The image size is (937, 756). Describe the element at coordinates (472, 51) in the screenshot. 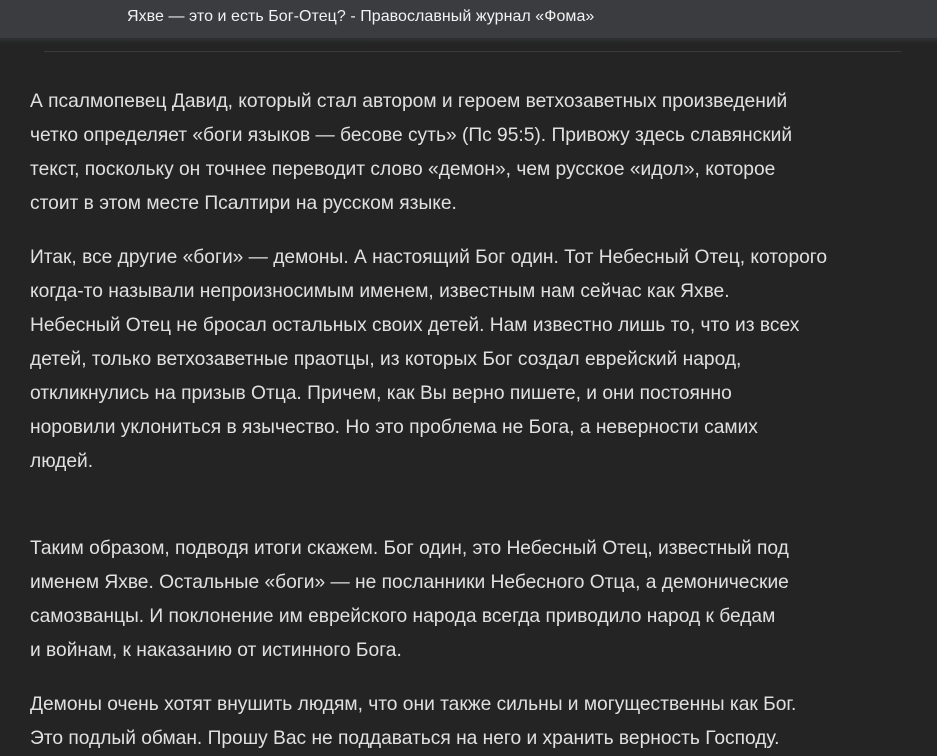

I see `article-divider` at that location.